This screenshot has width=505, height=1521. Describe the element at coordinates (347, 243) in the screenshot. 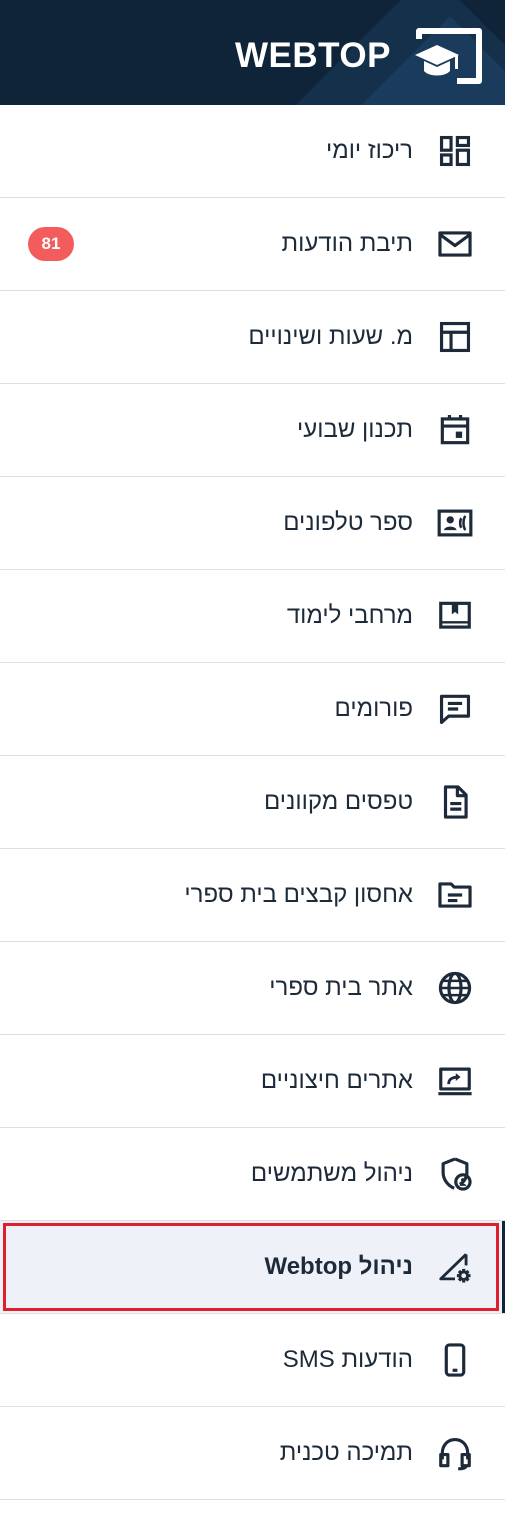

I see `menu-item-label: תיבת הודעות` at that location.